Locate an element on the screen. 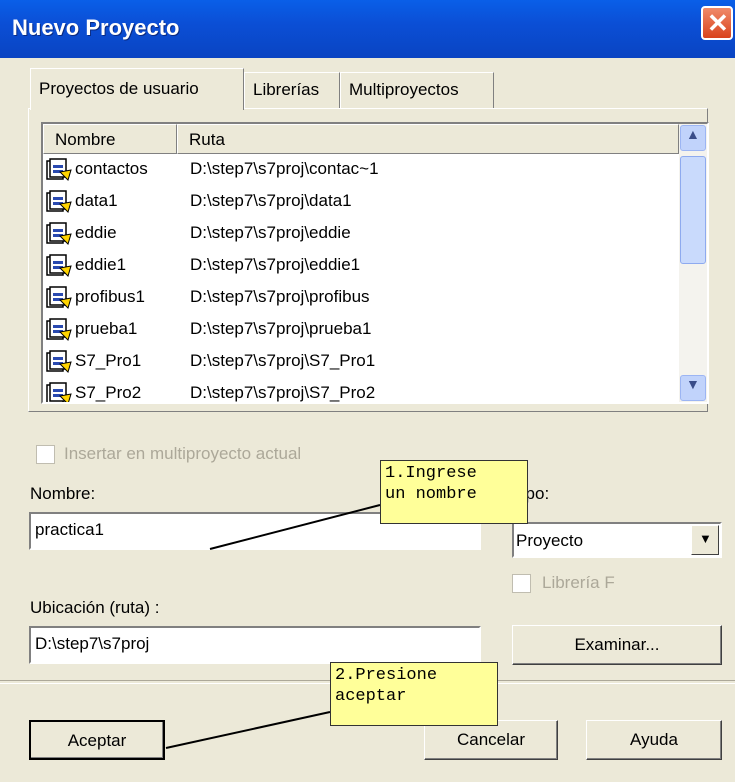 The height and width of the screenshot is (782, 735). annotation-note-2: 2.Presione aceptar is located at coordinates (414, 694).